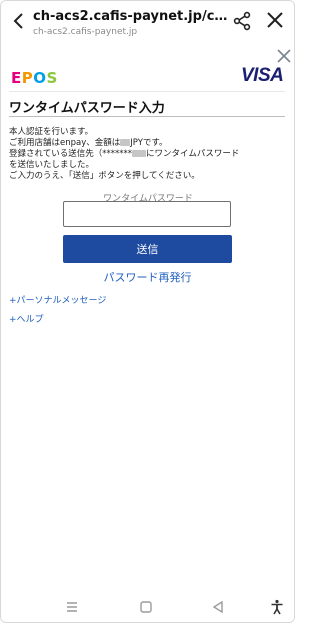 The width and height of the screenshot is (320, 623). I want to click on share-icon, so click(242, 21).